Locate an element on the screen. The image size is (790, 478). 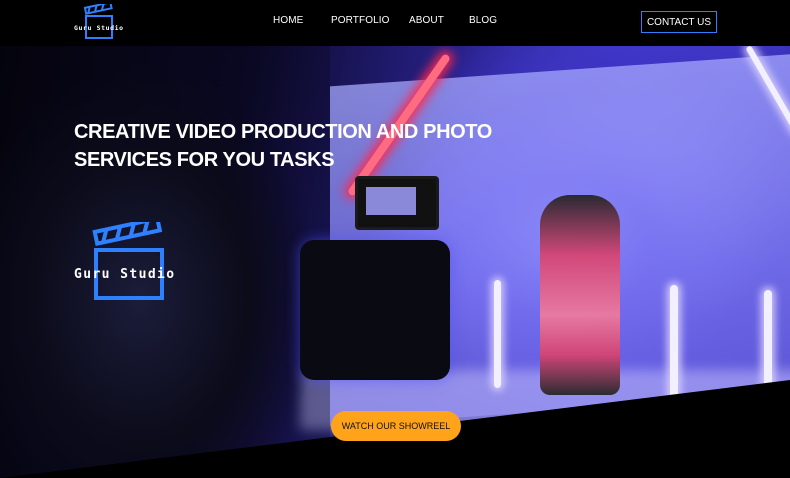
hero-logo: Guru Studio is located at coordinates (139, 259).